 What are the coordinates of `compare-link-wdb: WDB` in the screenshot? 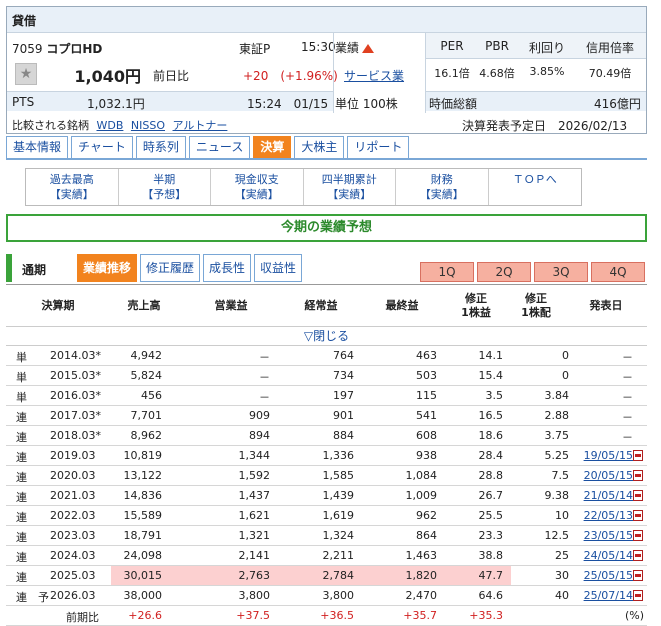 It's located at (110, 125).